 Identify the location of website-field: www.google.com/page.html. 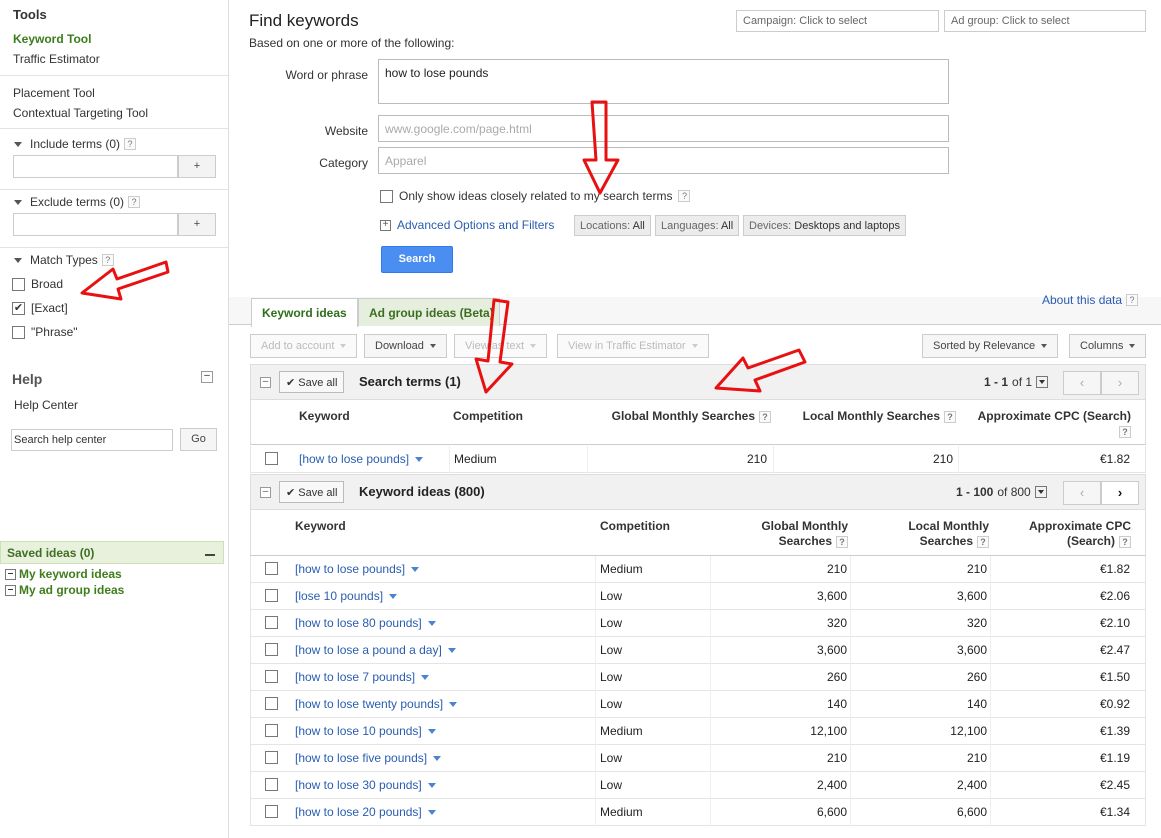
(663, 128).